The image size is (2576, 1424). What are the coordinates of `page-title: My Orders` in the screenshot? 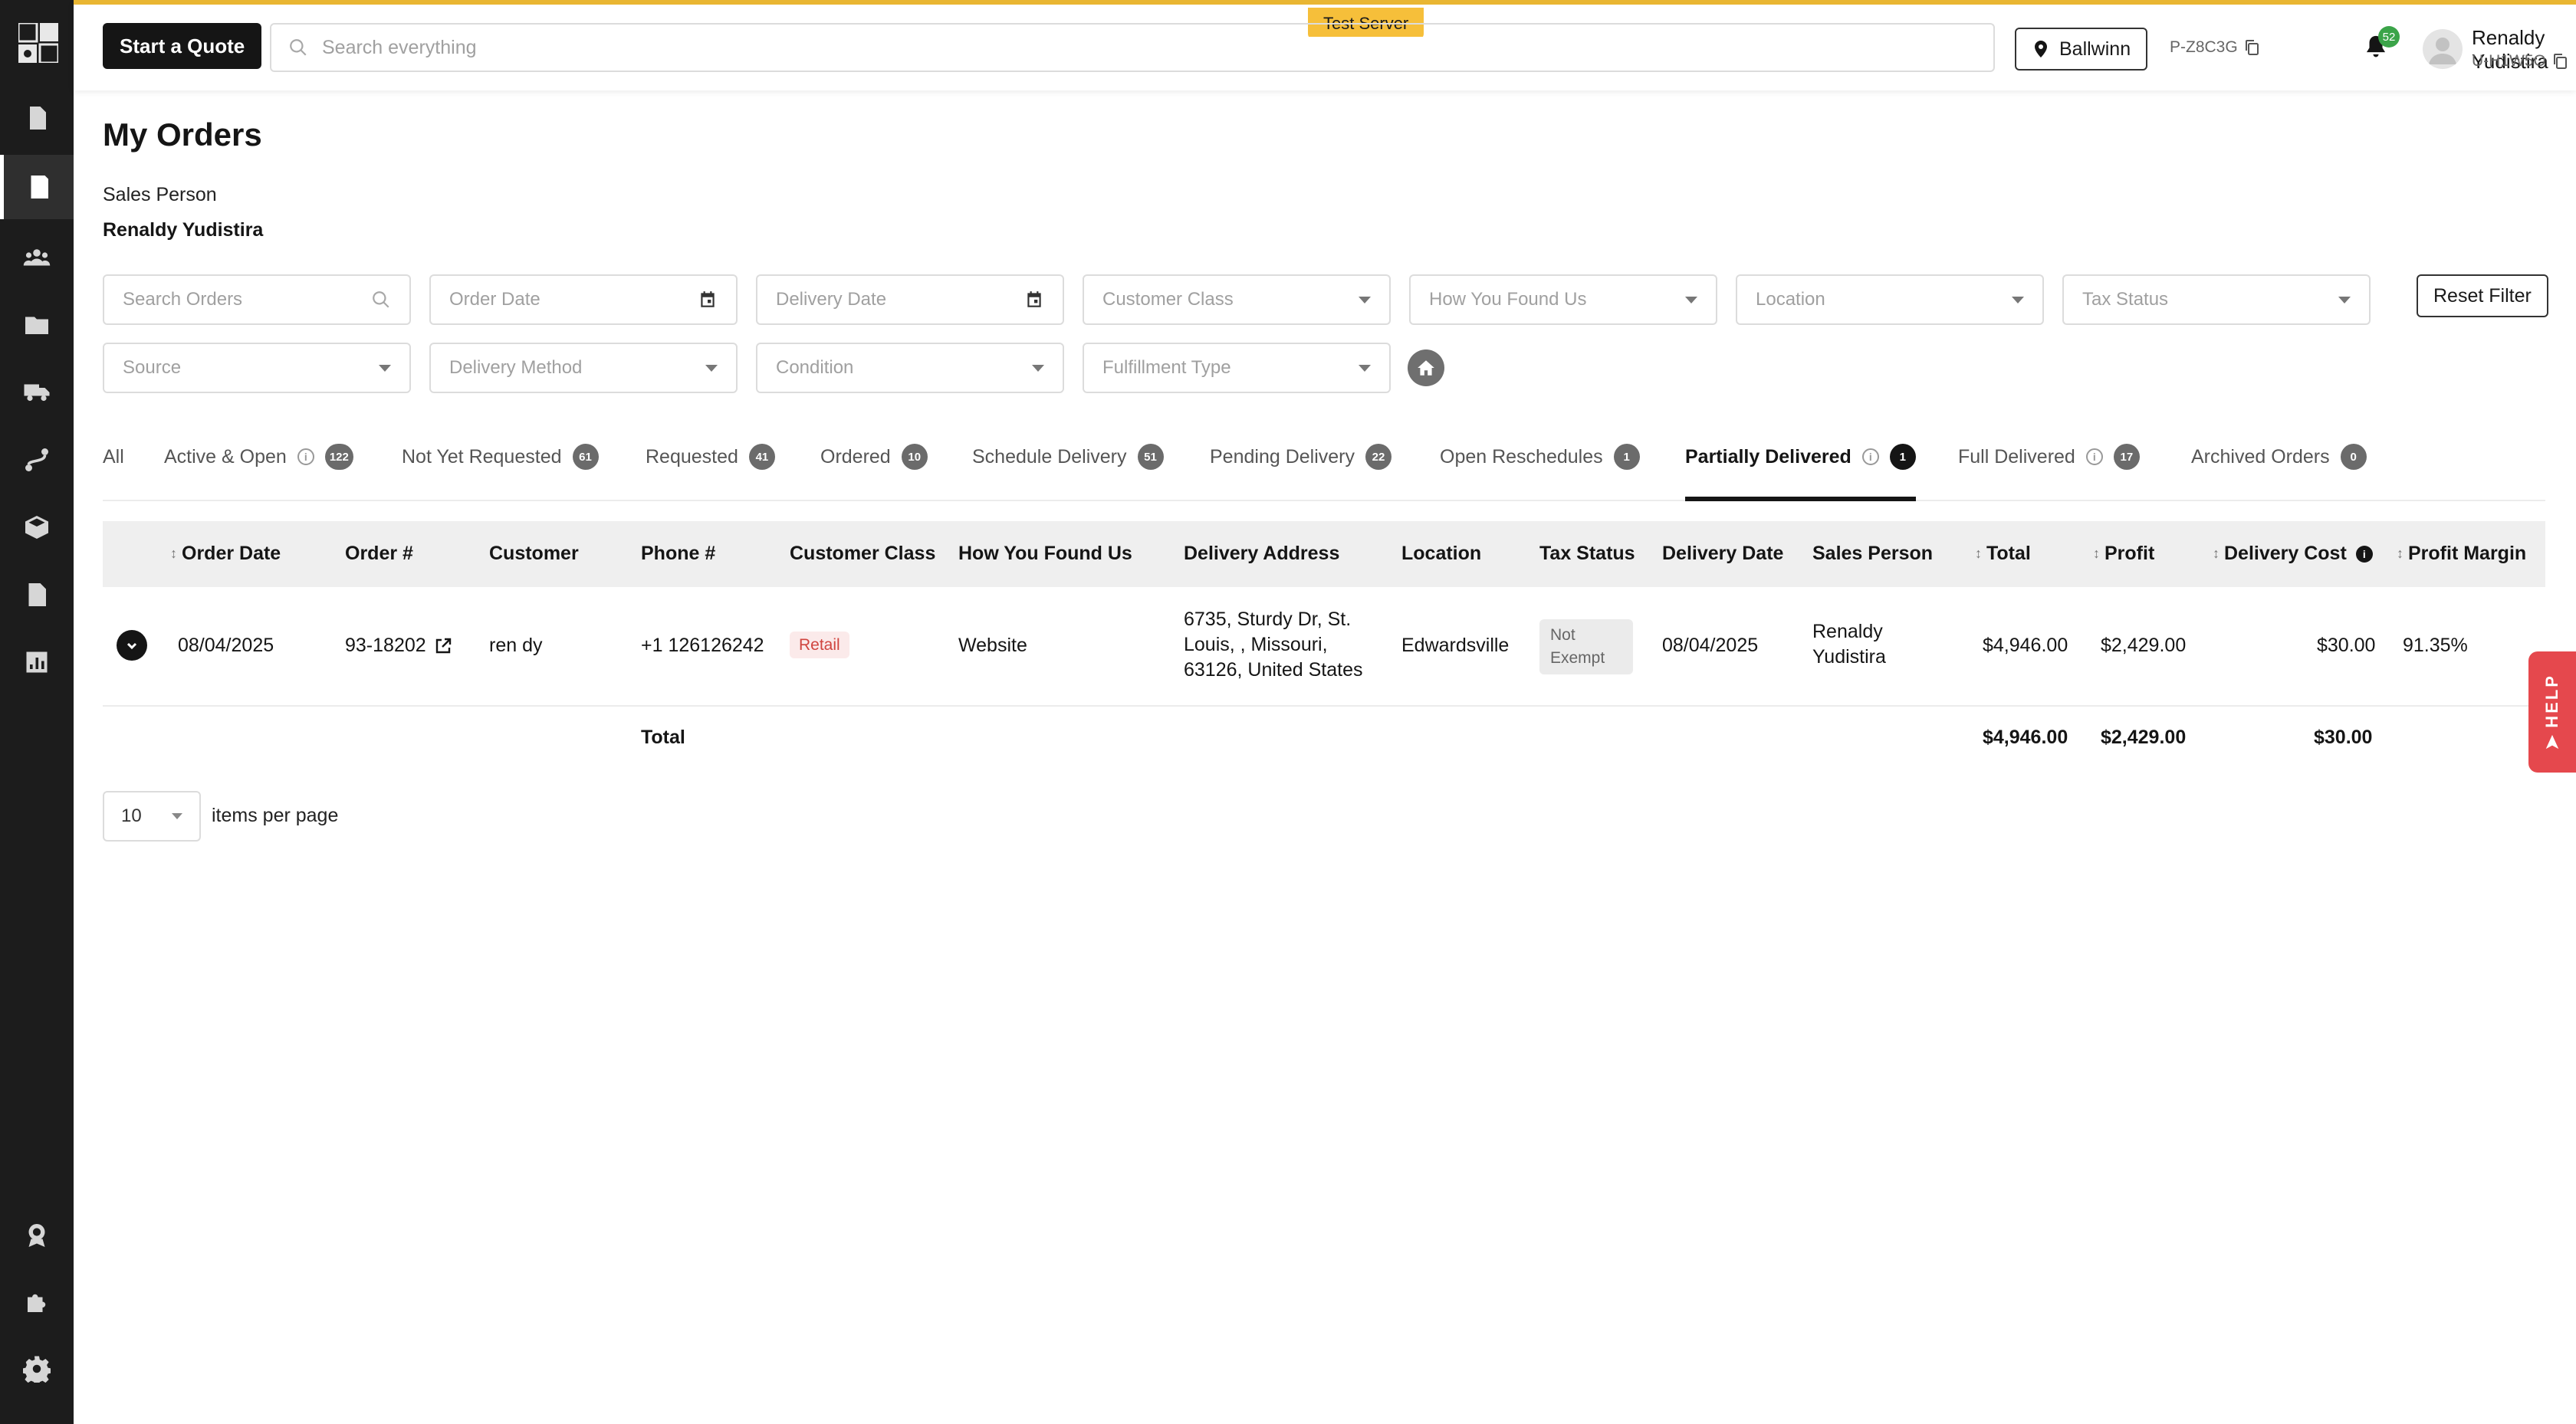 It's located at (182, 134).